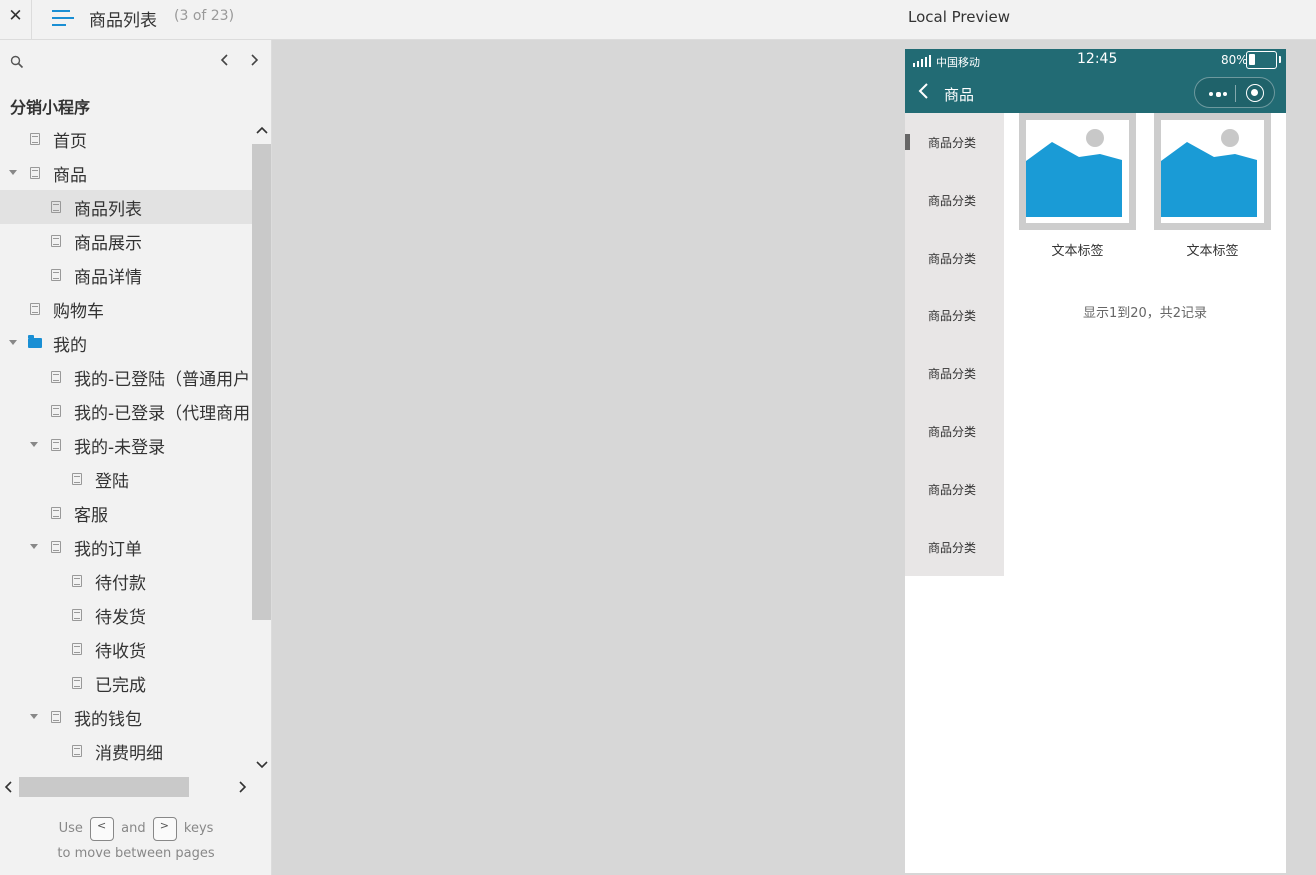 The height and width of the screenshot is (875, 1316). I want to click on tree-item: 我的订单, so click(126, 547).